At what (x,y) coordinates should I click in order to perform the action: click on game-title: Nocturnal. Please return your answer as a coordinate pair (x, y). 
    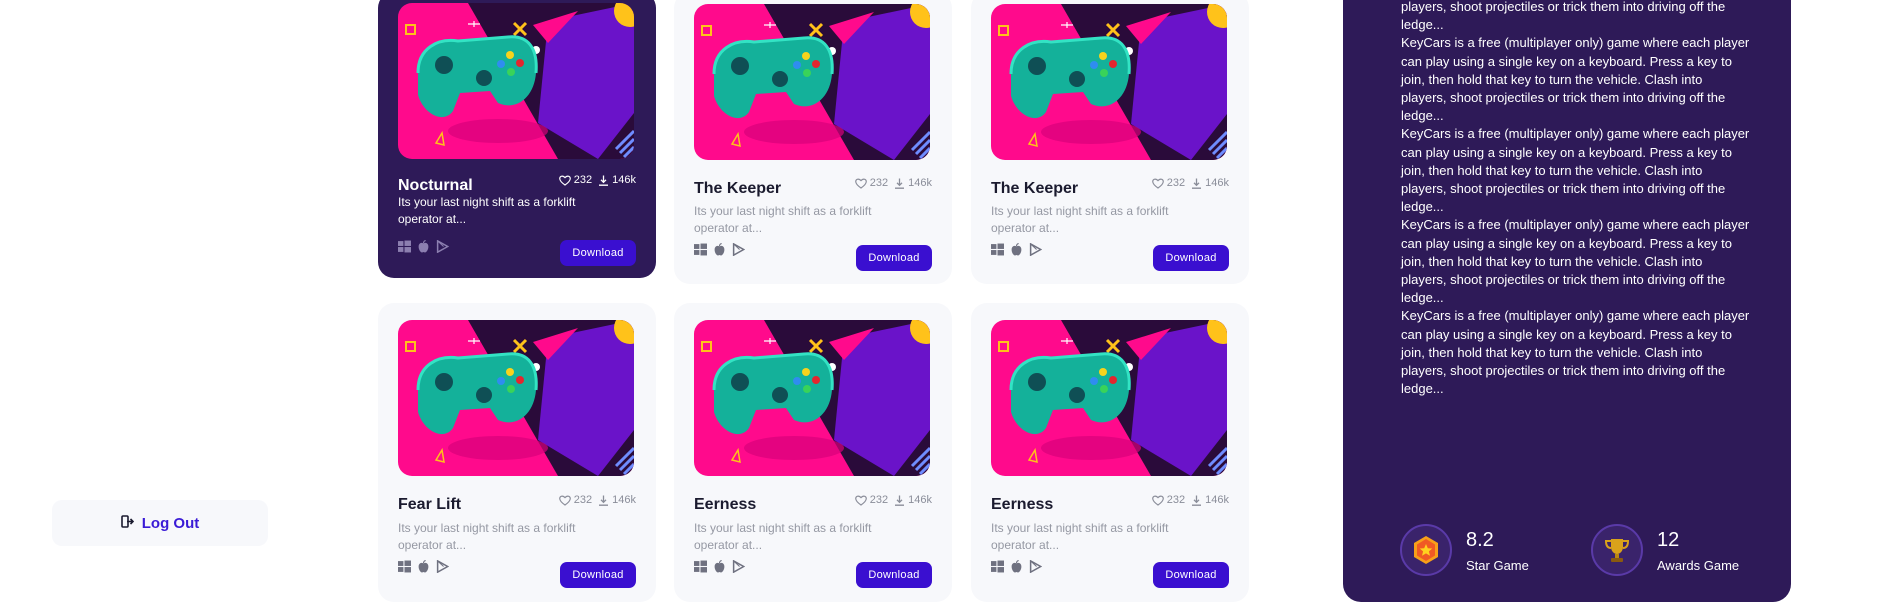
    Looking at the image, I should click on (435, 186).